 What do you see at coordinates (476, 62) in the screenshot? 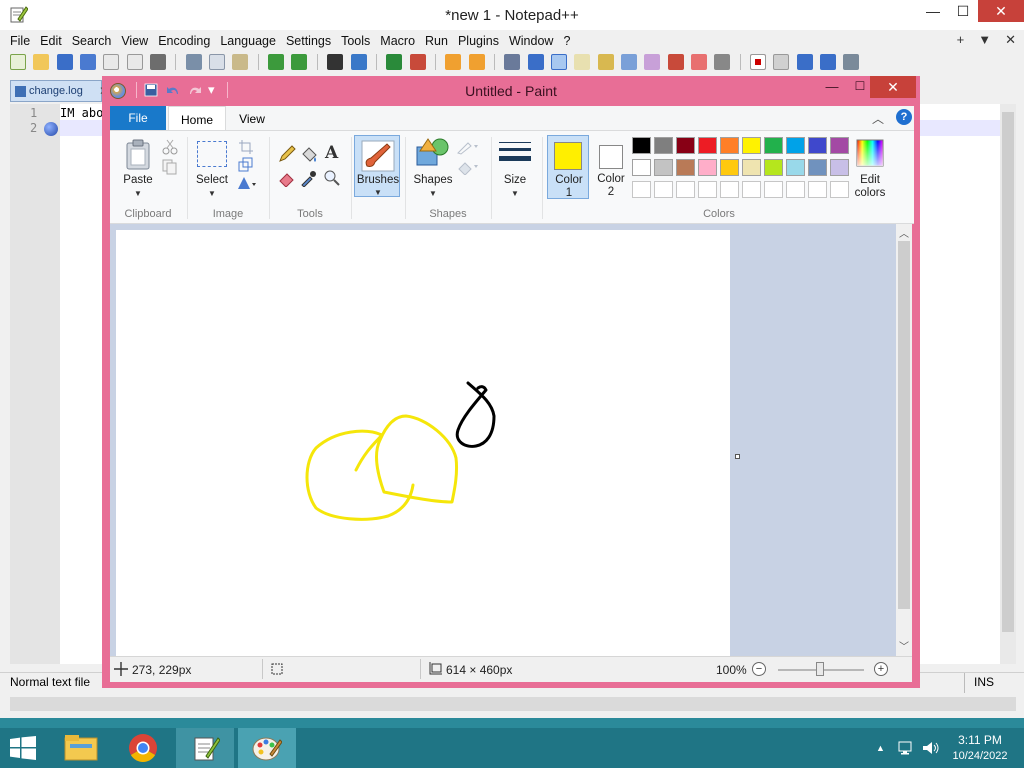
I see `sync-horizontal-icon` at bounding box center [476, 62].